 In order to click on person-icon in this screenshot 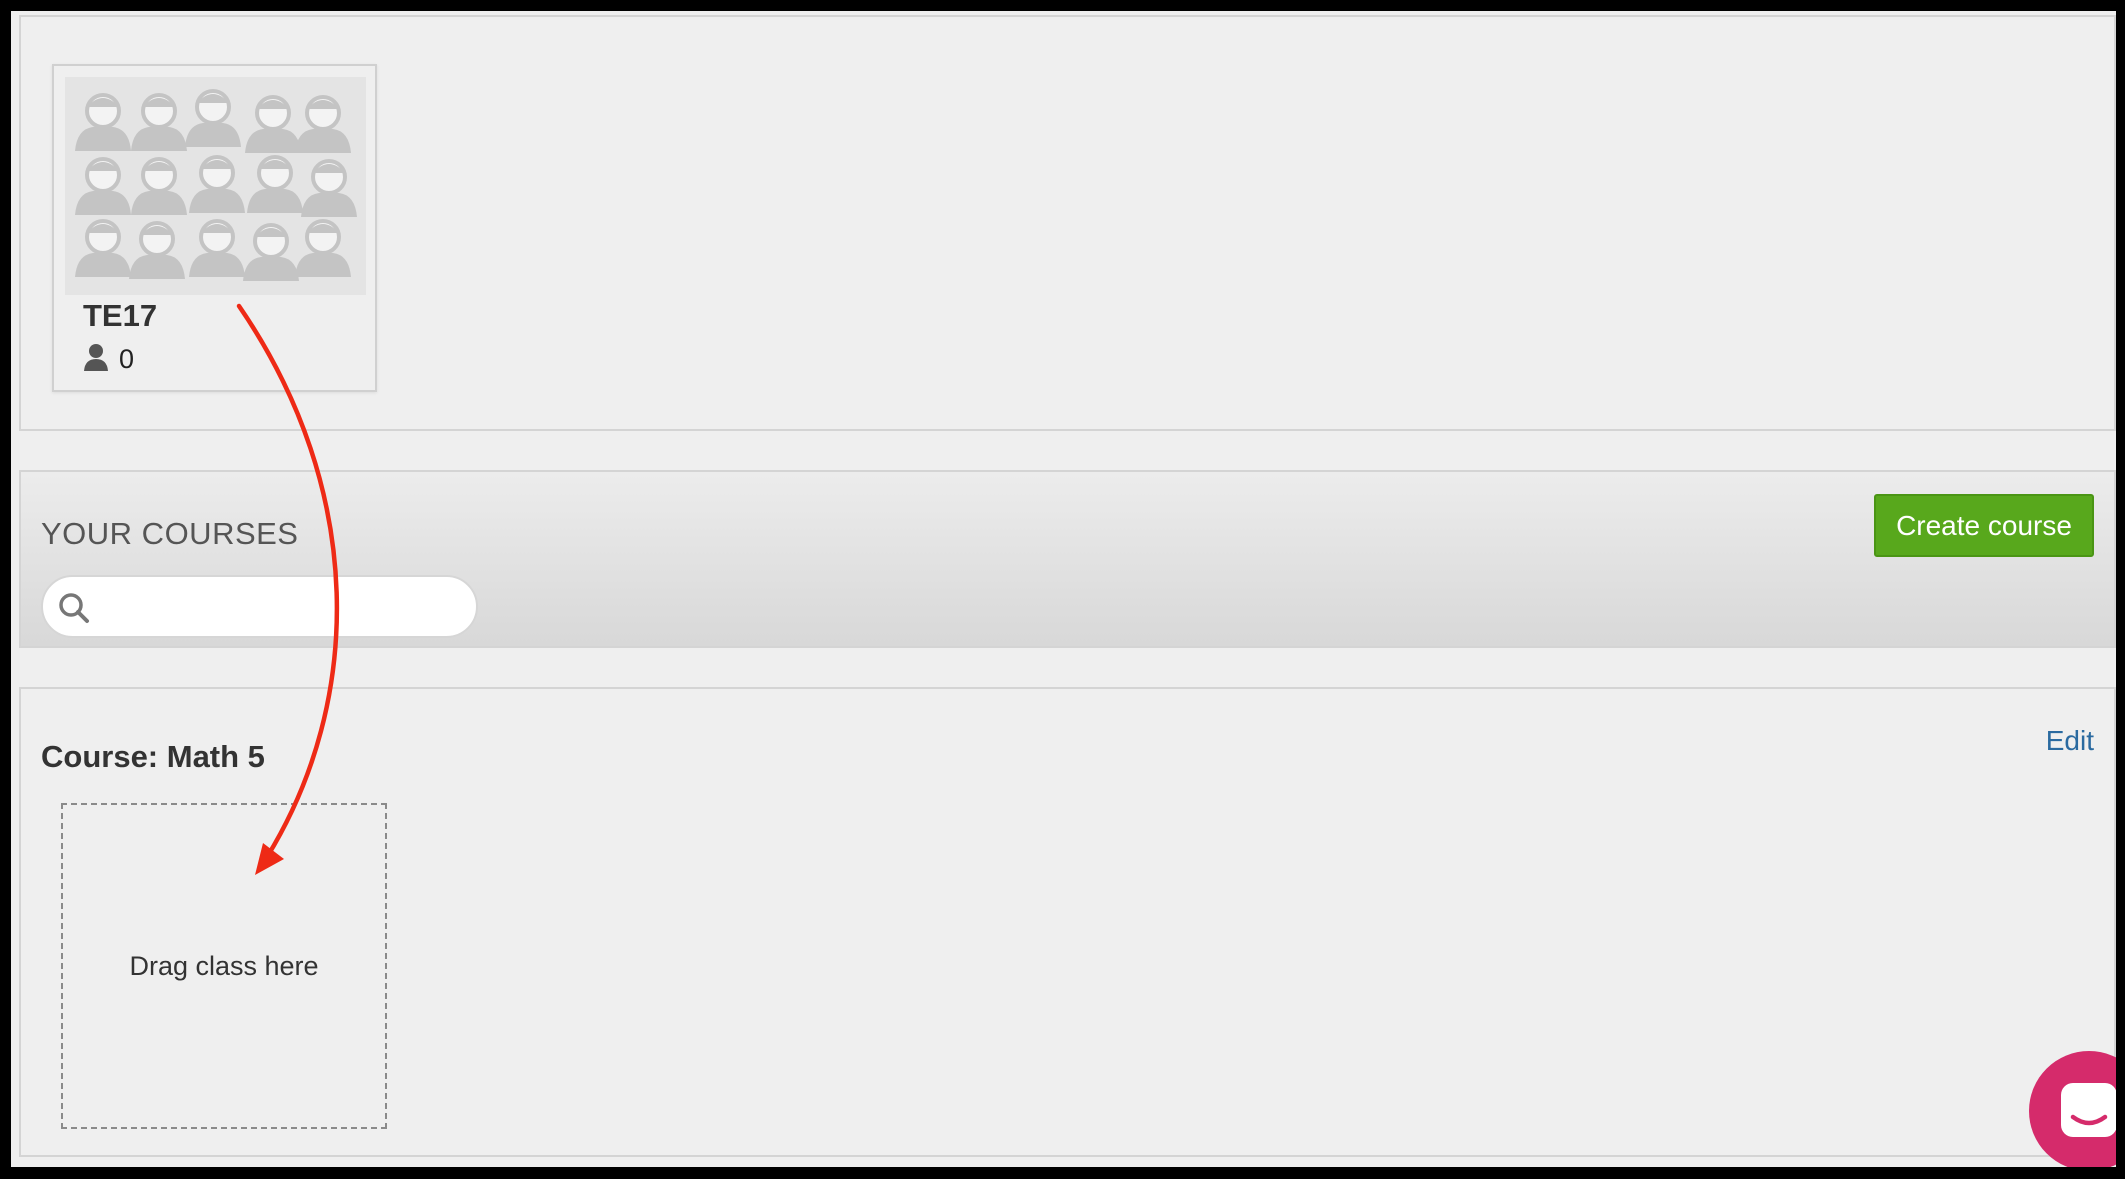, I will do `click(96, 359)`.